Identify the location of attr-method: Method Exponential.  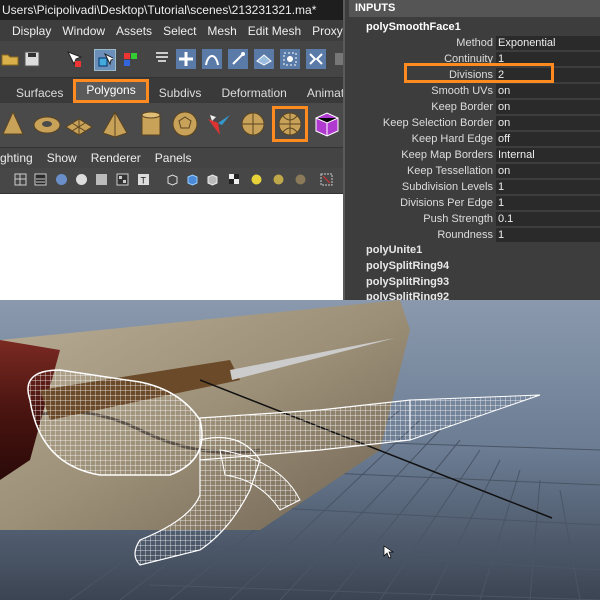
(477, 43).